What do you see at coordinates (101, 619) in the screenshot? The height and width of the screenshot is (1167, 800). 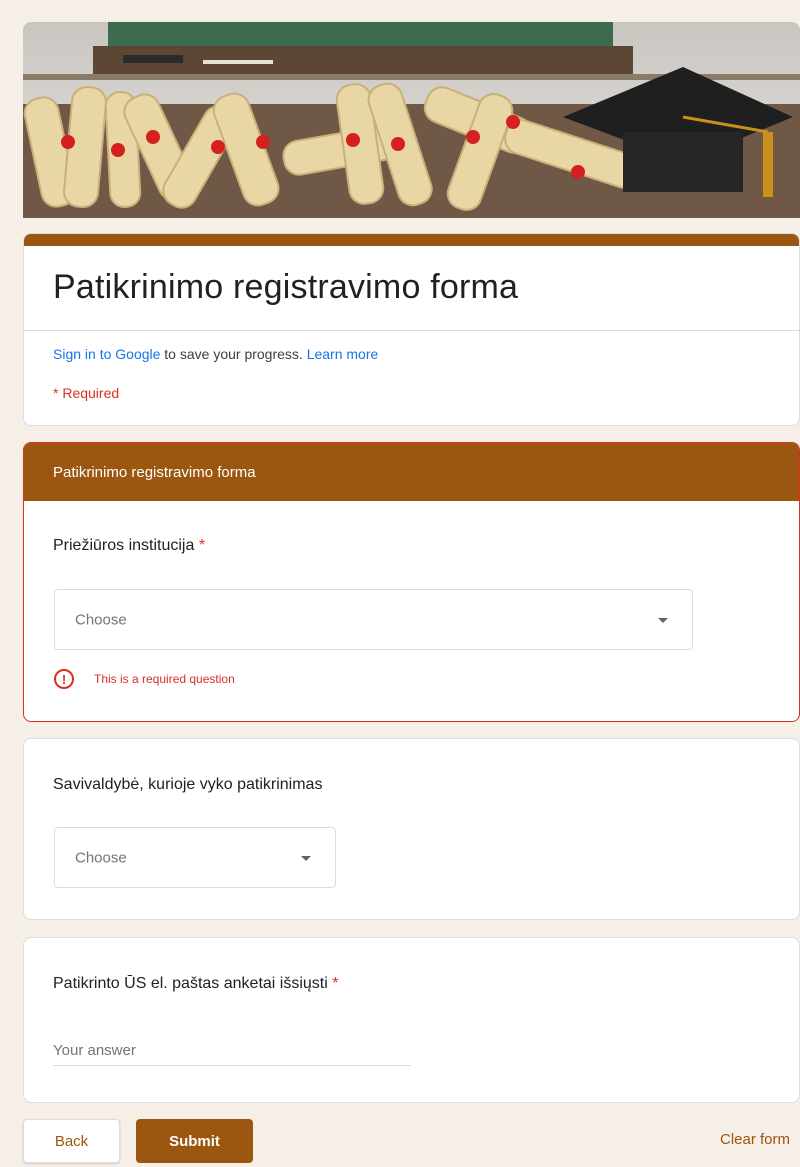 I see `institution-dropdown-value: Choose` at bounding box center [101, 619].